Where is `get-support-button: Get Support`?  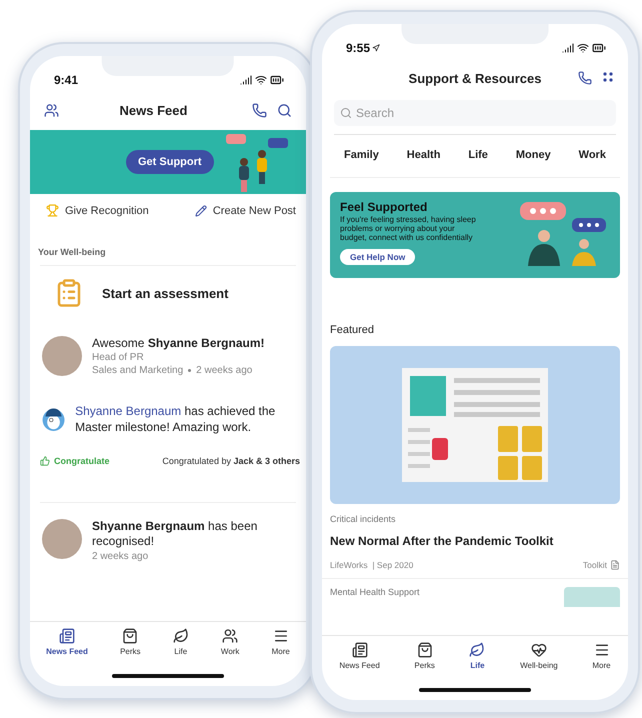 get-support-button: Get Support is located at coordinates (170, 162).